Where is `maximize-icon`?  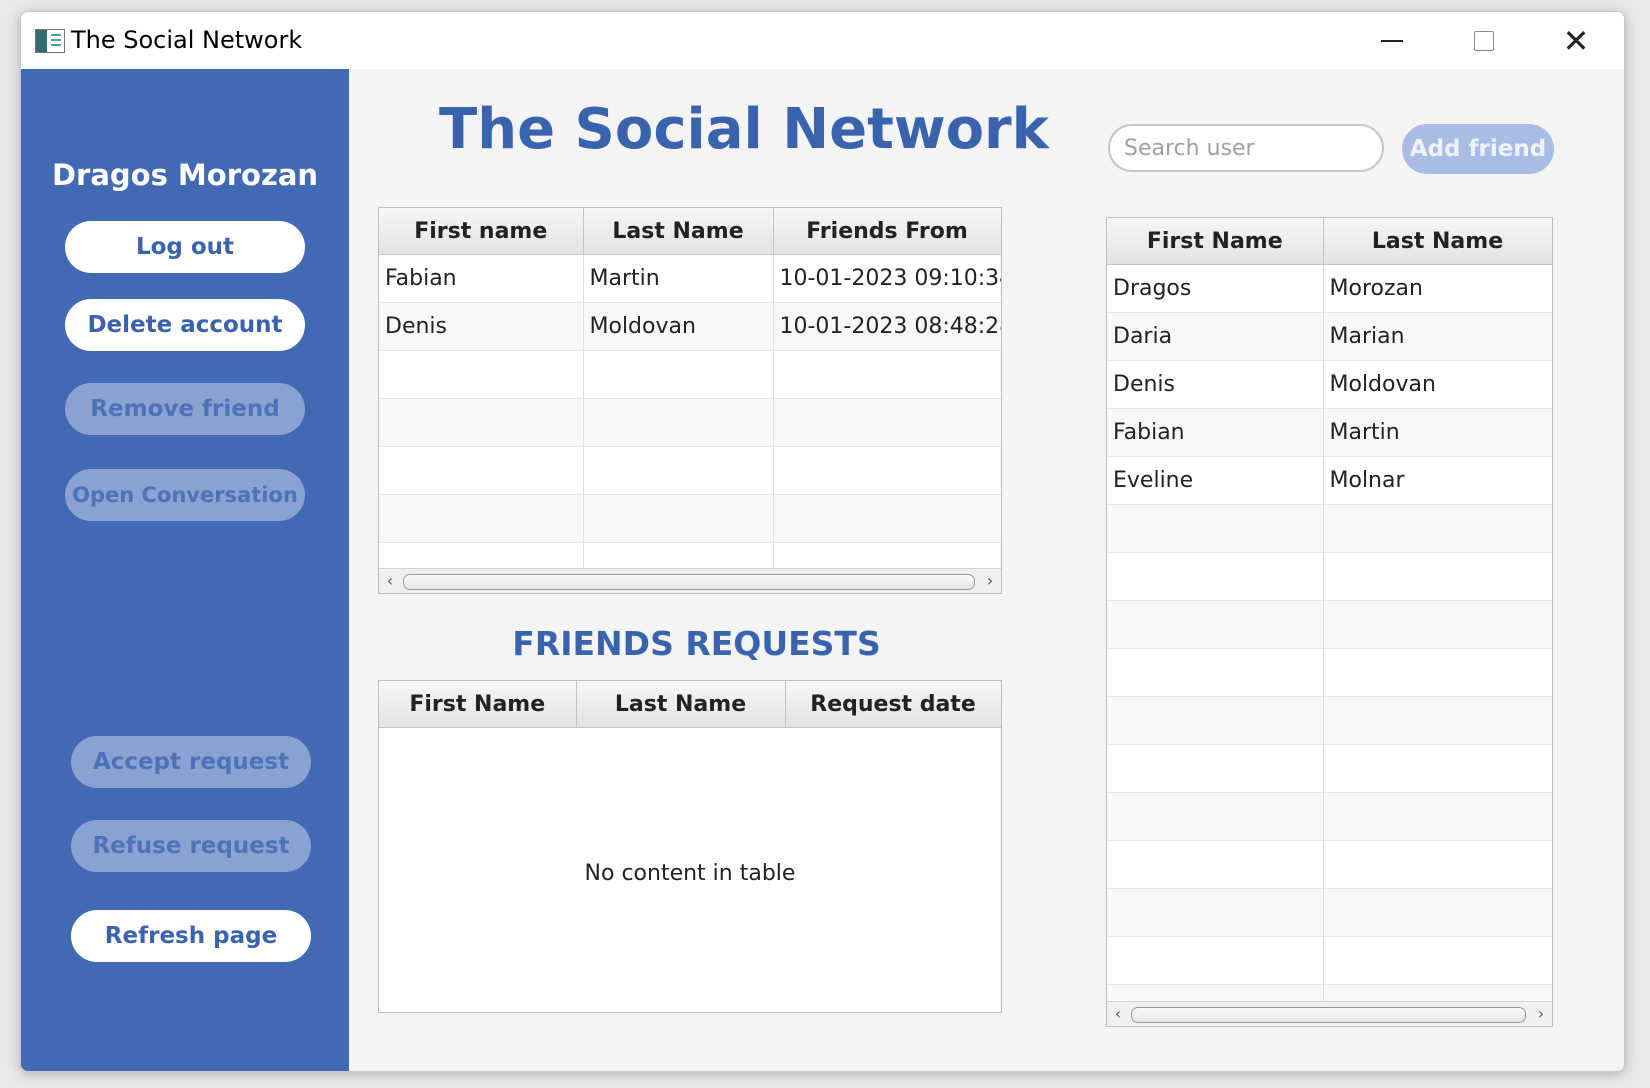
maximize-icon is located at coordinates (1484, 40).